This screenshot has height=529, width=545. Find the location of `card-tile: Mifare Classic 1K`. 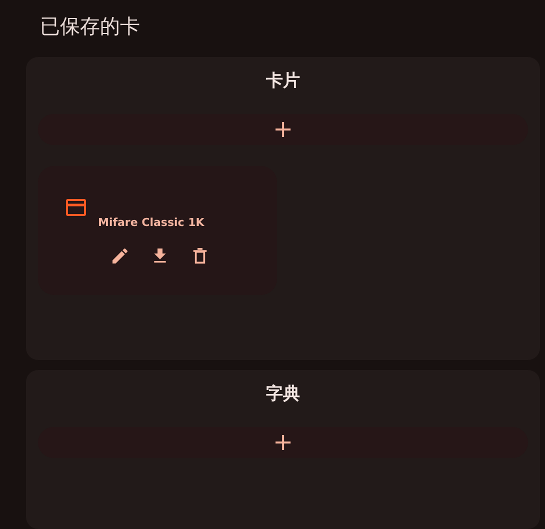

card-tile: Mifare Classic 1K is located at coordinates (157, 230).